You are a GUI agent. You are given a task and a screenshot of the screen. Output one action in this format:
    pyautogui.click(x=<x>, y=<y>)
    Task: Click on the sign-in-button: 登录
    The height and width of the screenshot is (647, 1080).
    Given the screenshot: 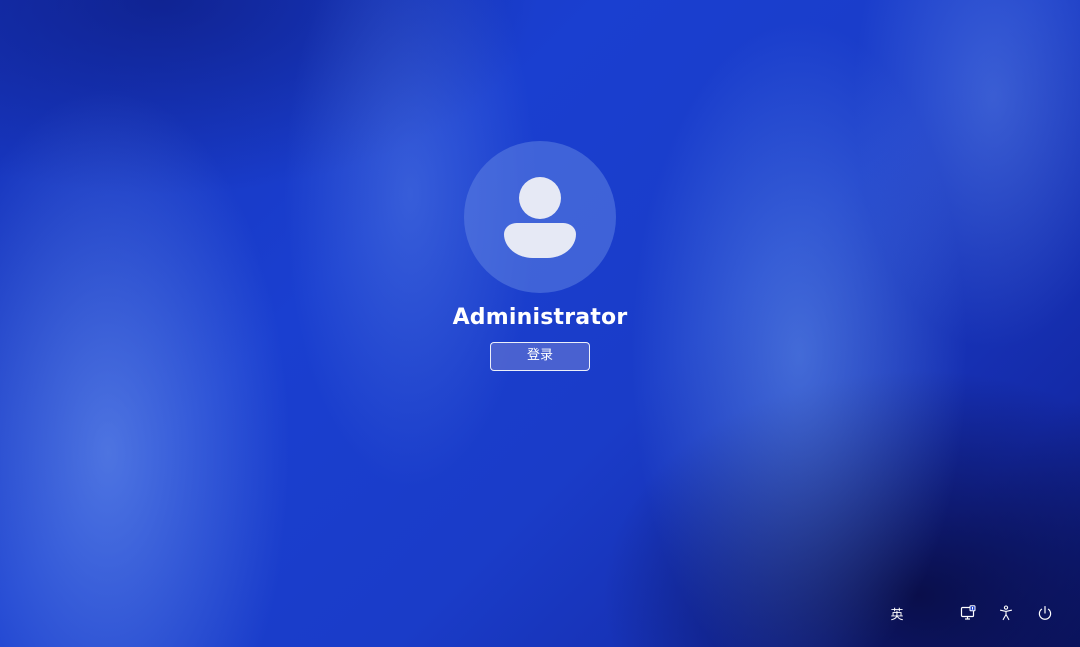 What is the action you would take?
    pyautogui.click(x=540, y=356)
    